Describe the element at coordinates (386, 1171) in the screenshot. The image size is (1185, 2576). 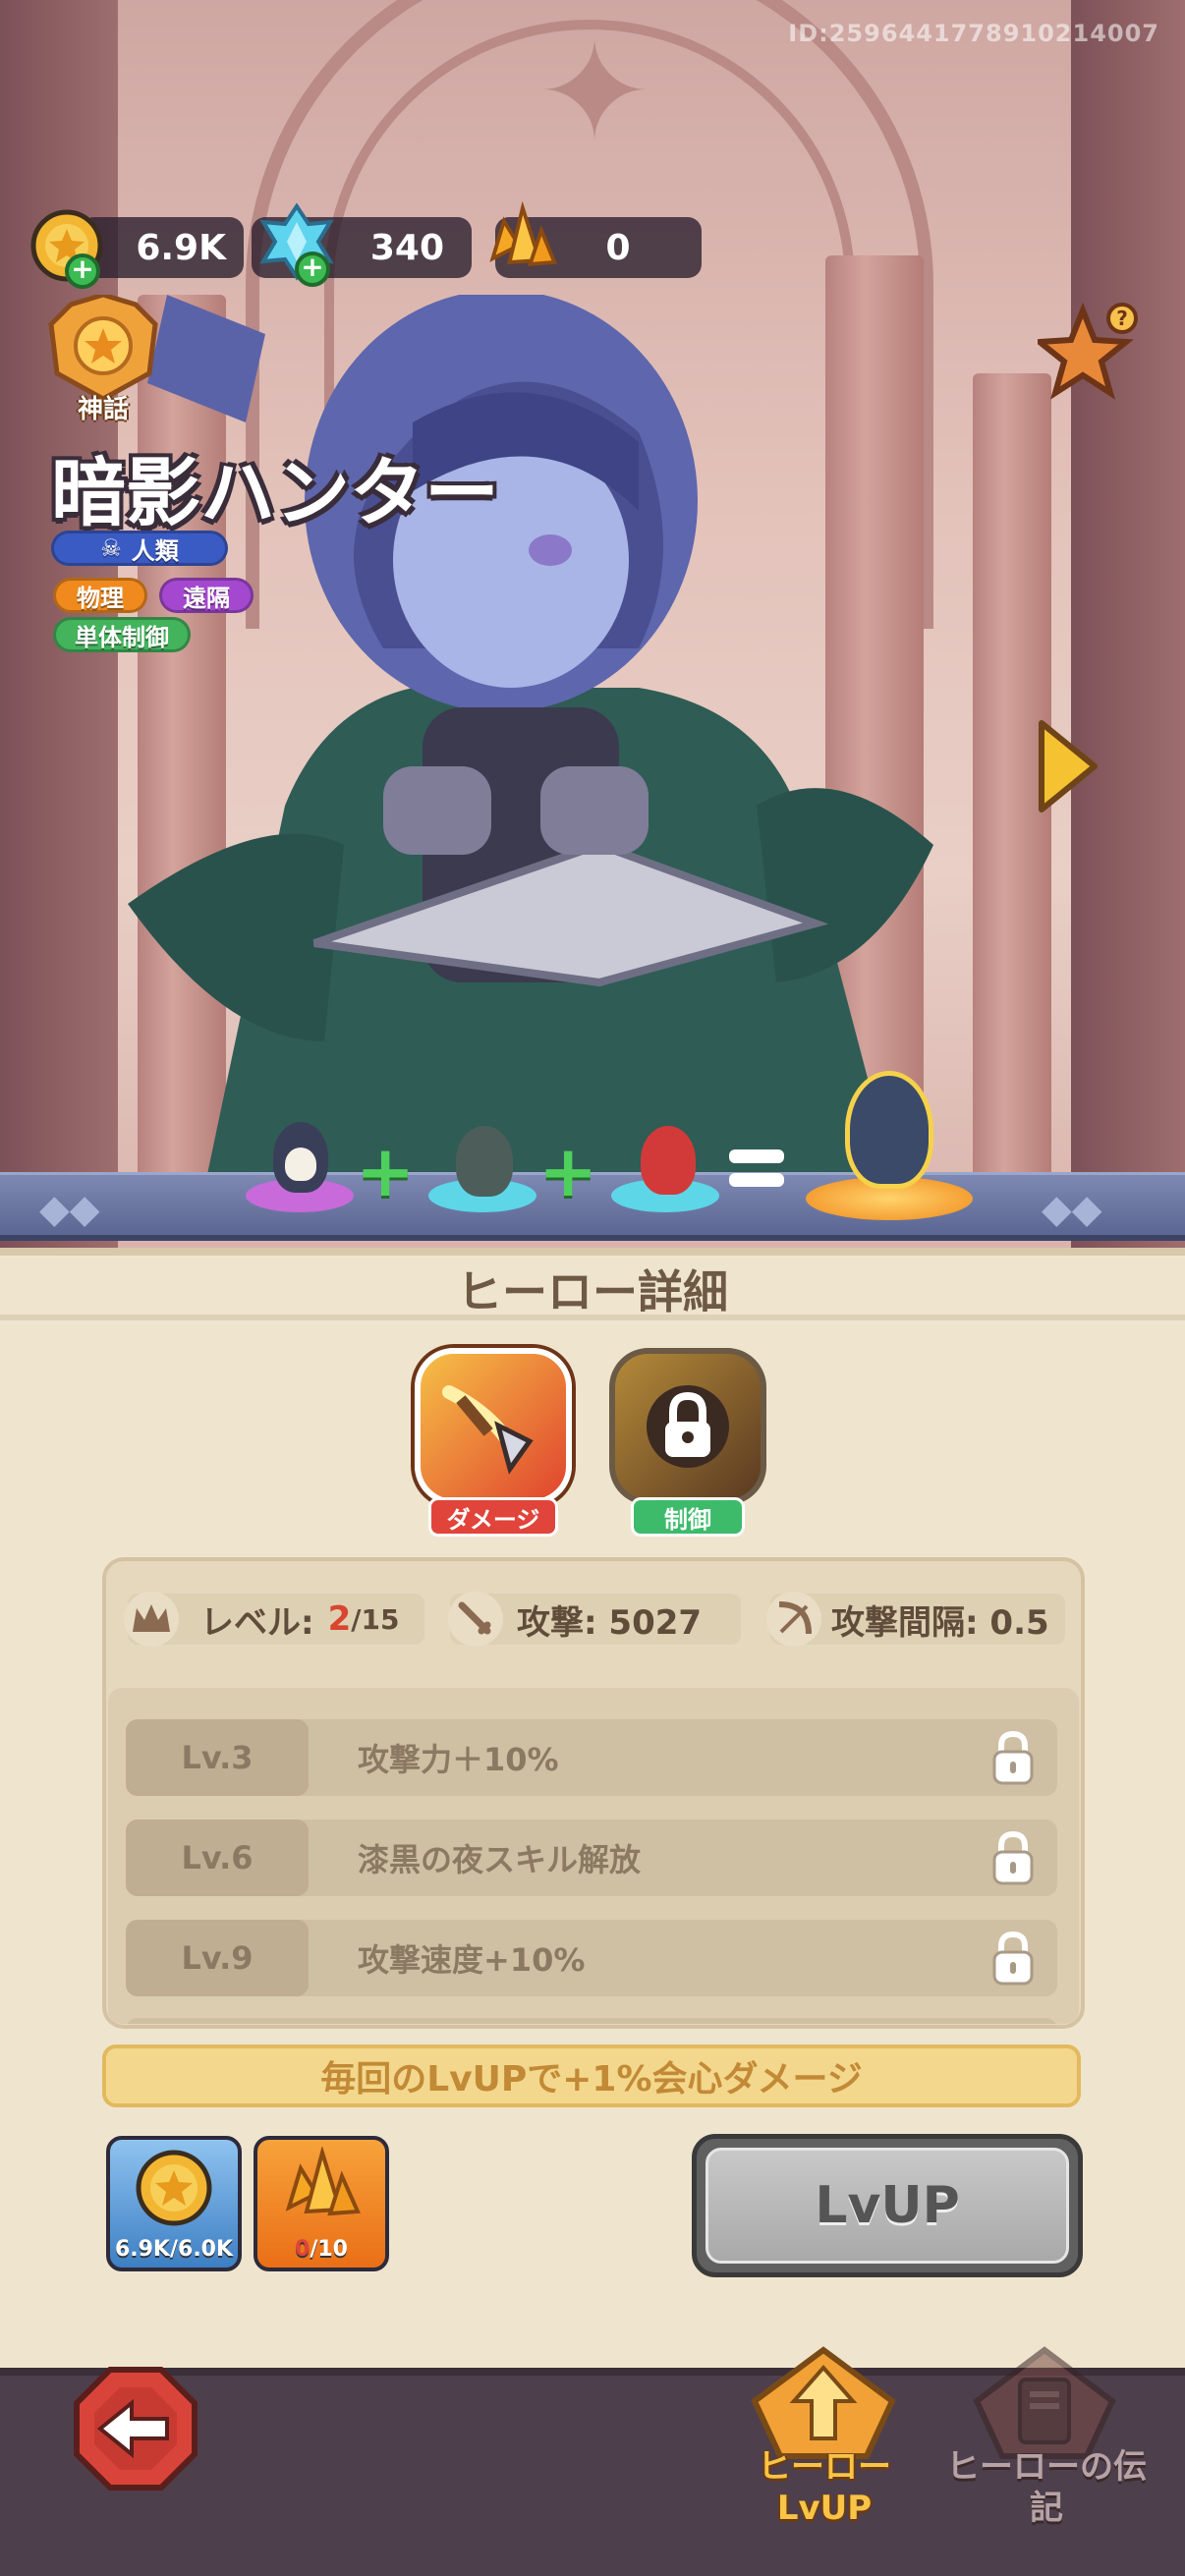
I see `plus-sign-icon: +` at that location.